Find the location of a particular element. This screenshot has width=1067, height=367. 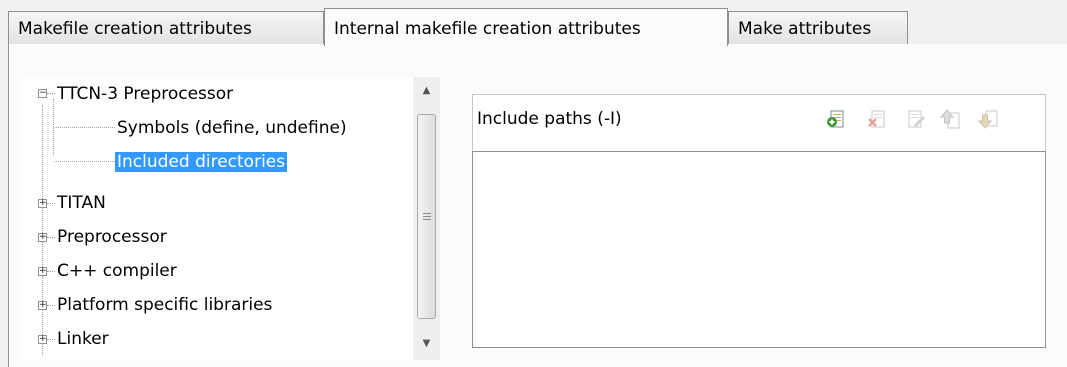

panel-title: Include paths (-I) is located at coordinates (549, 119).